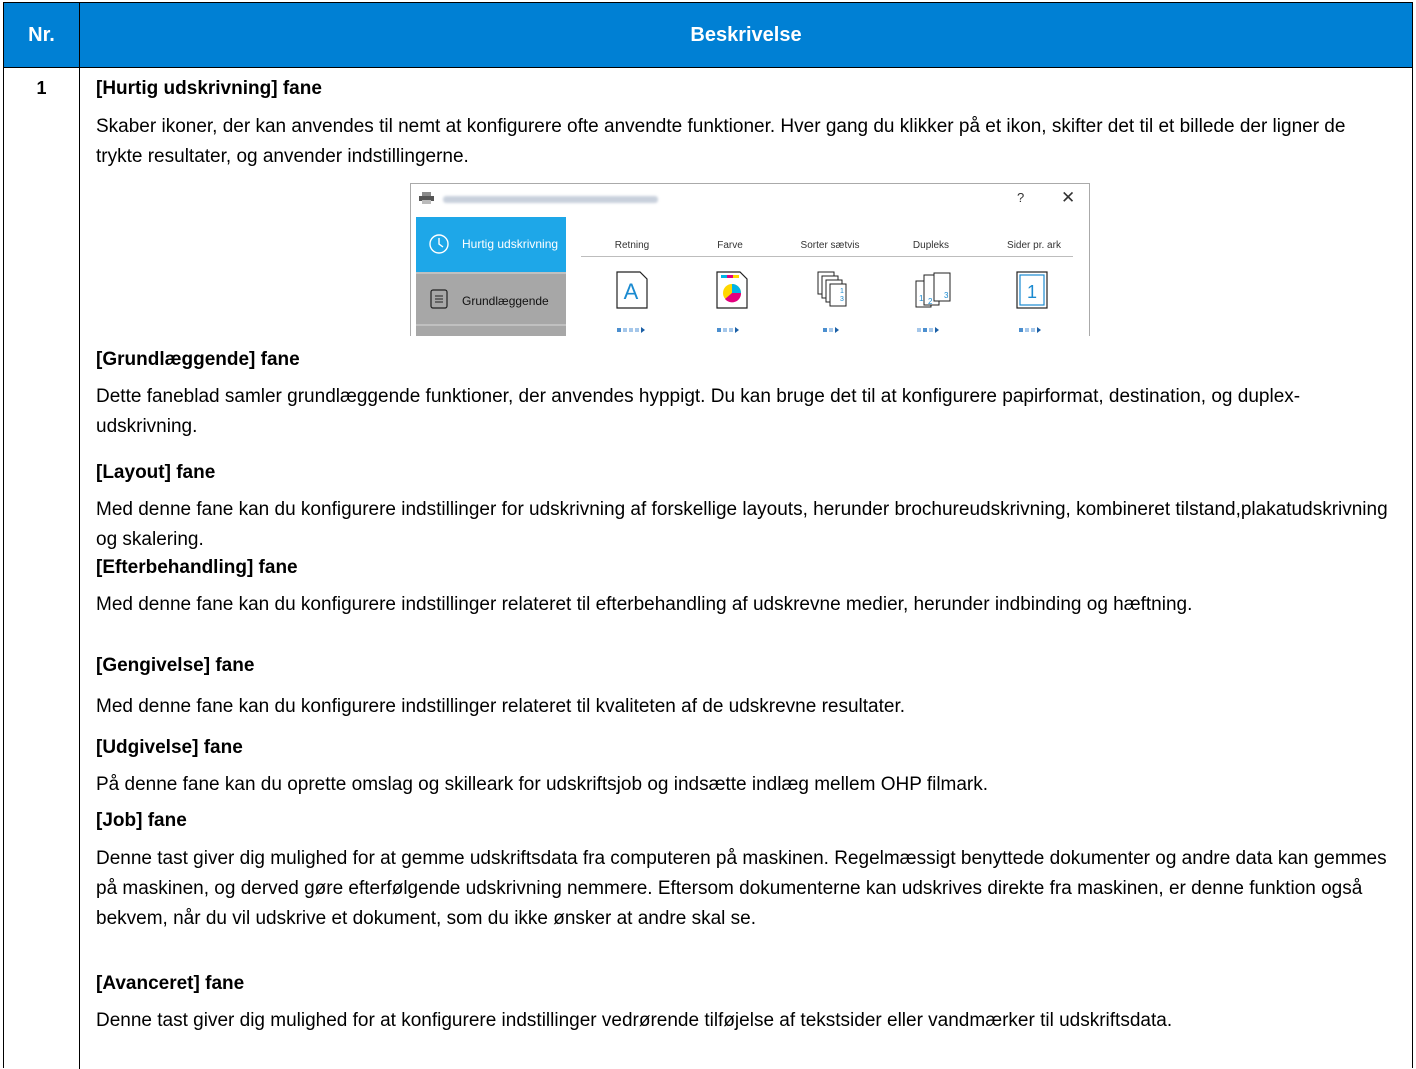 Image resolution: width=1416 pixels, height=1069 pixels. What do you see at coordinates (730, 245) in the screenshot?
I see `option-label: Farve` at bounding box center [730, 245].